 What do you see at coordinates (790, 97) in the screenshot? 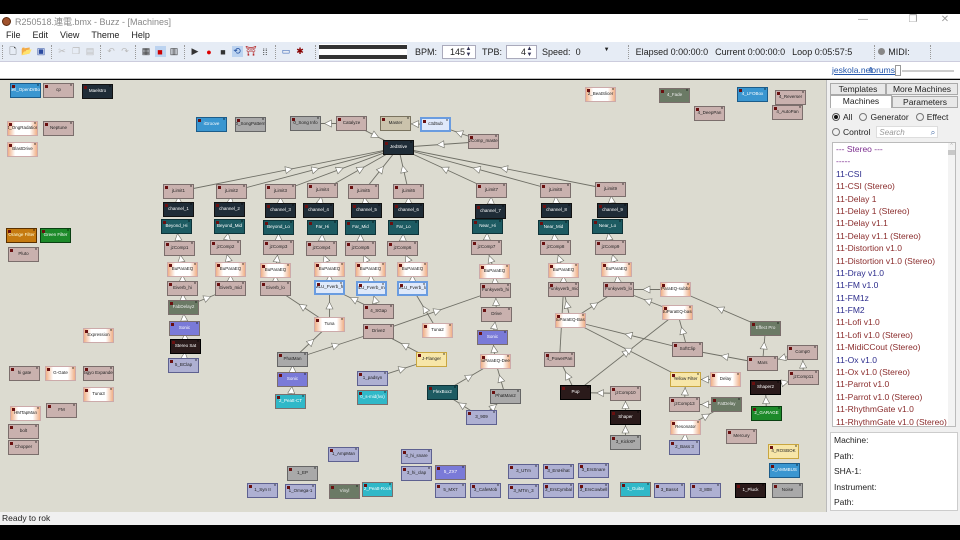
I see `machine-rev: 4_Reverser` at bounding box center [790, 97].